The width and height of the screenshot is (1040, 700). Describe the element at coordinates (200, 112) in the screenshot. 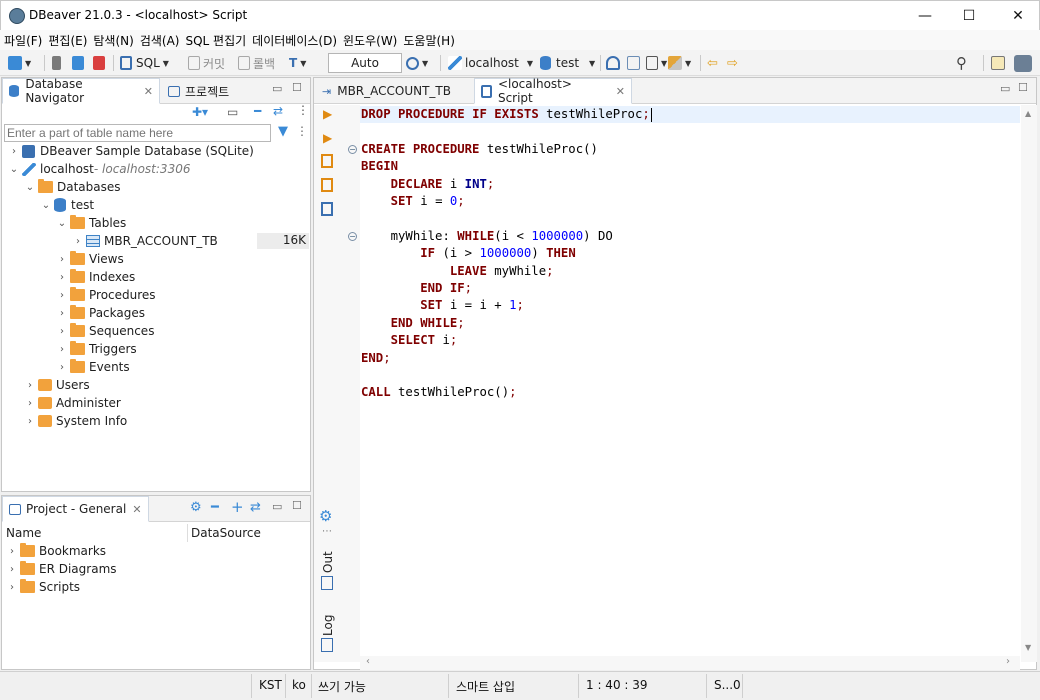

I see `new-connection-icon: ✚▾` at that location.